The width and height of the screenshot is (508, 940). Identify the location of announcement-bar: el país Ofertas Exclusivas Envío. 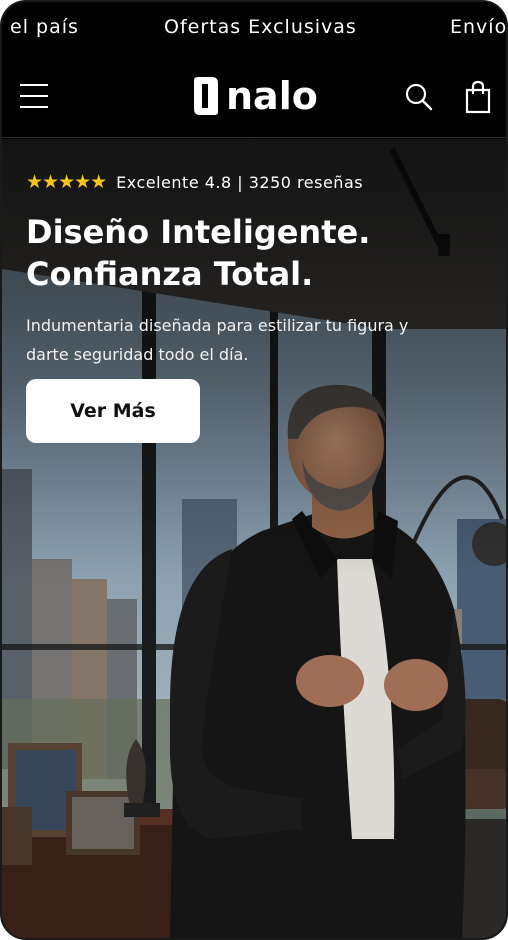
(254, 29).